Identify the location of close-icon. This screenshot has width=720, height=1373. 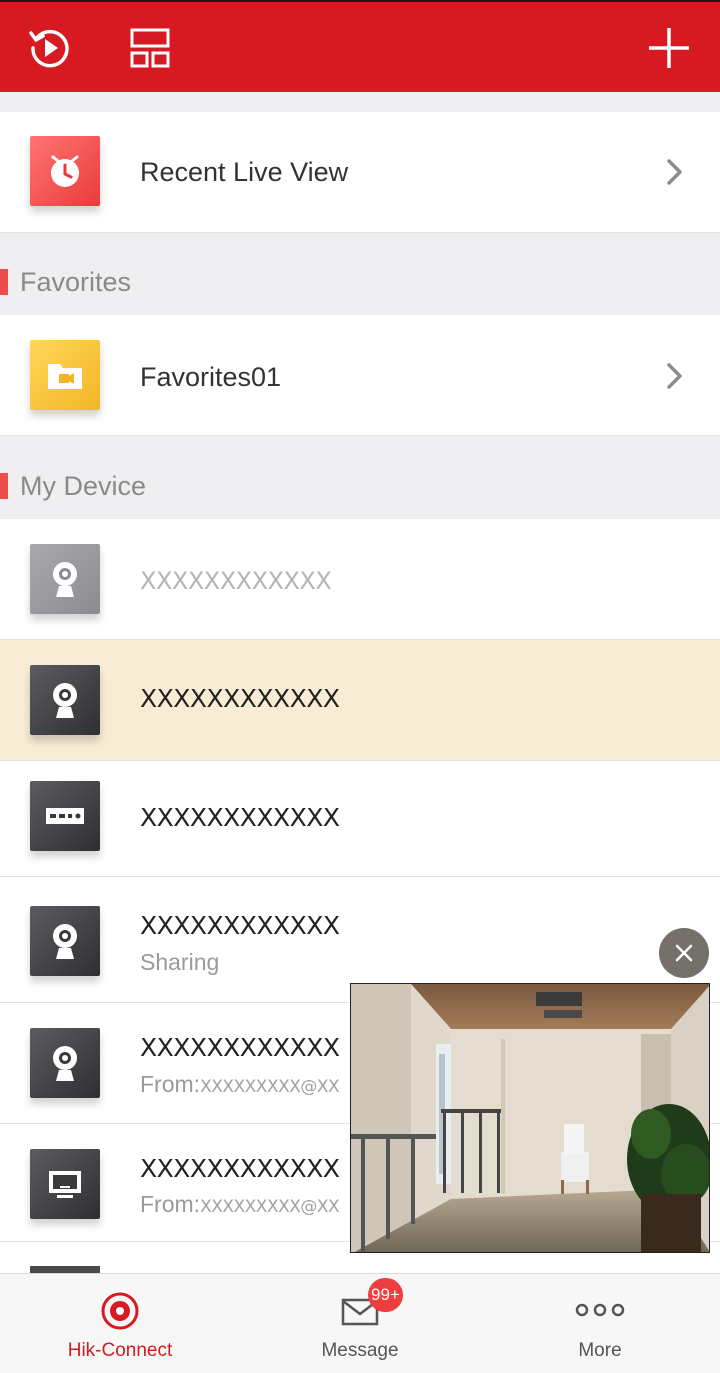
(684, 953).